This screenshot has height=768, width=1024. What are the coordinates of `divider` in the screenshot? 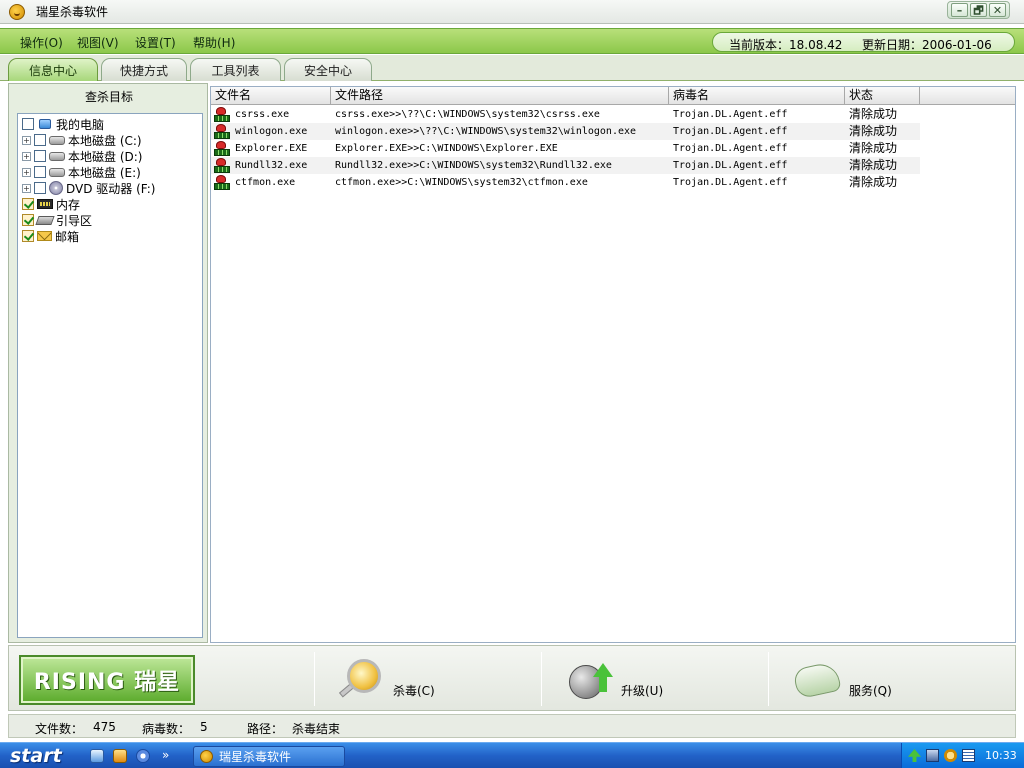 It's located at (541, 679).